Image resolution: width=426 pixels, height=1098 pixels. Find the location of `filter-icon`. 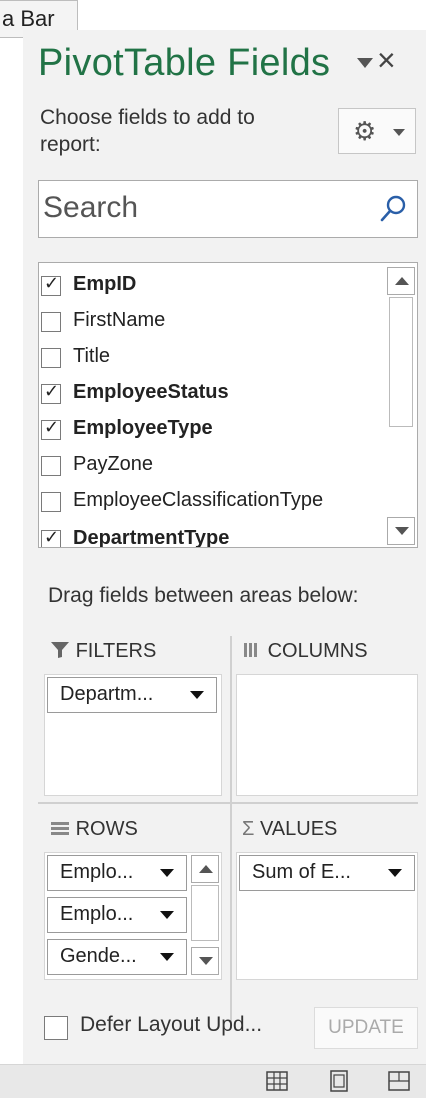

filter-icon is located at coordinates (60, 650).